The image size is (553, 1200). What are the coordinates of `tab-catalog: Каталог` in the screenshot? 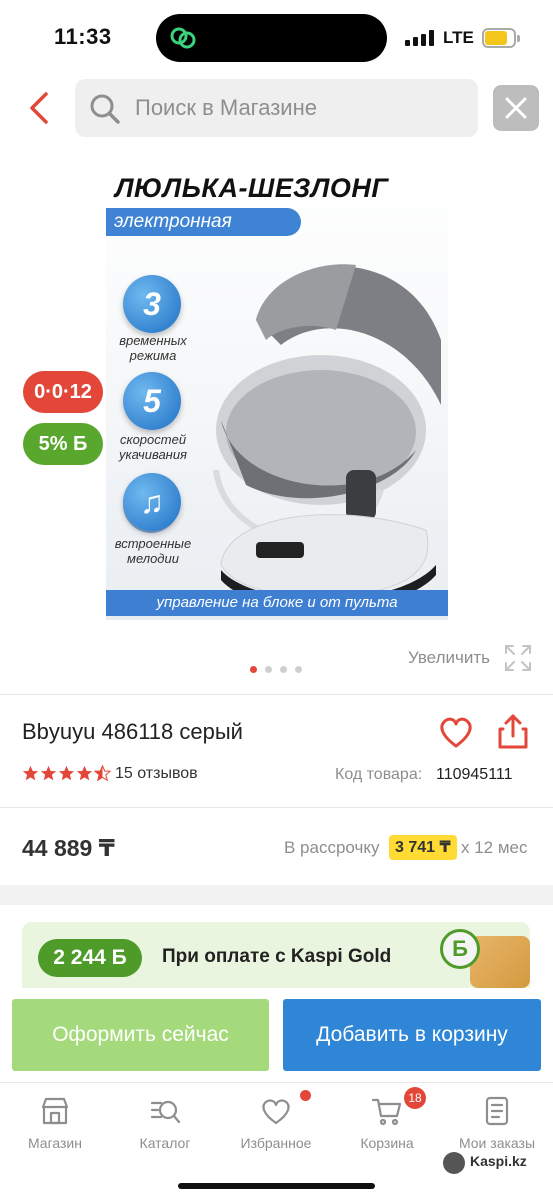 It's located at (165, 1123).